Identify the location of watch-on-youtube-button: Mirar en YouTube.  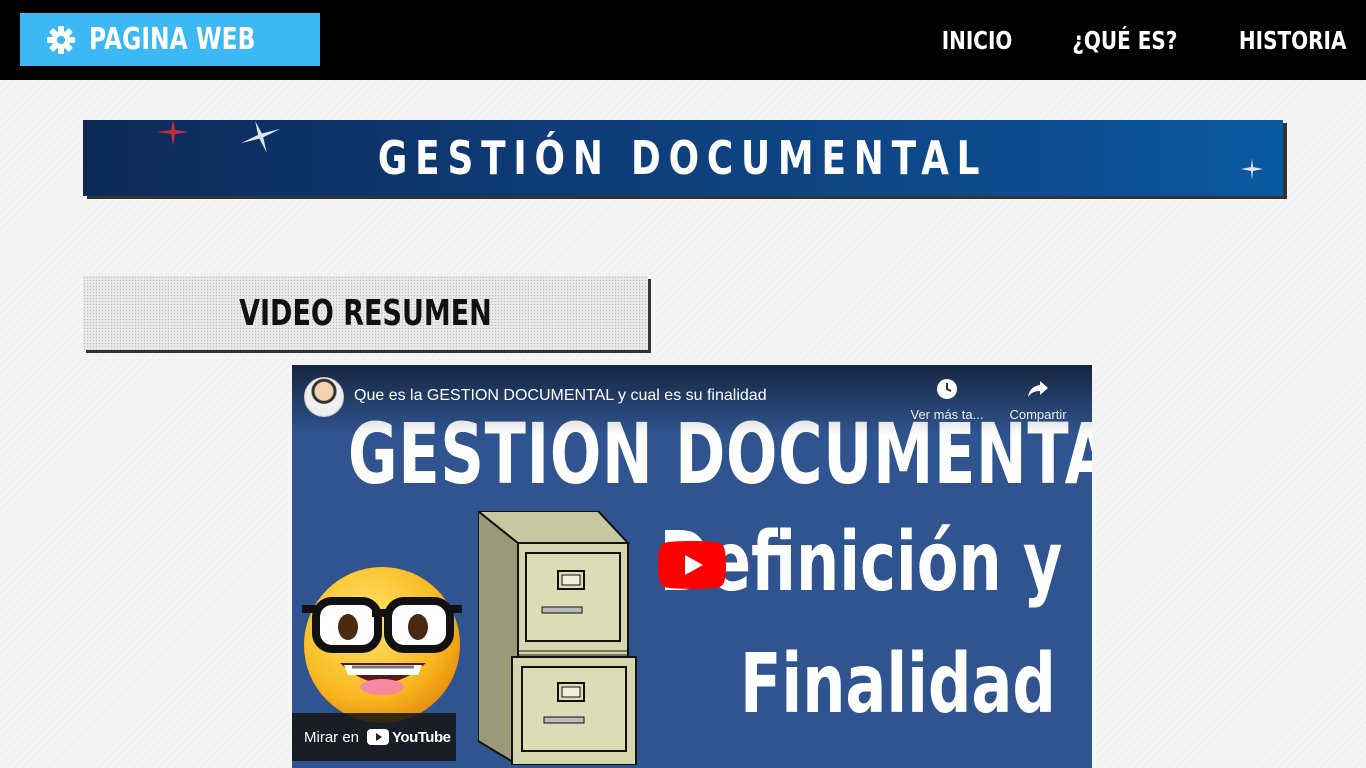
(374, 737).